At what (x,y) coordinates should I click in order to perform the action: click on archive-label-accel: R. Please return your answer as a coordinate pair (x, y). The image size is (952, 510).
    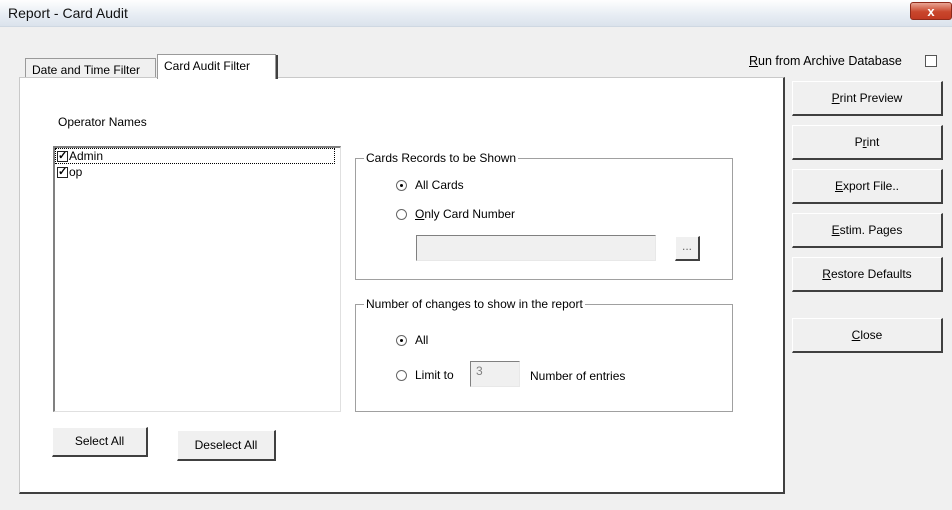
    Looking at the image, I should click on (754, 61).